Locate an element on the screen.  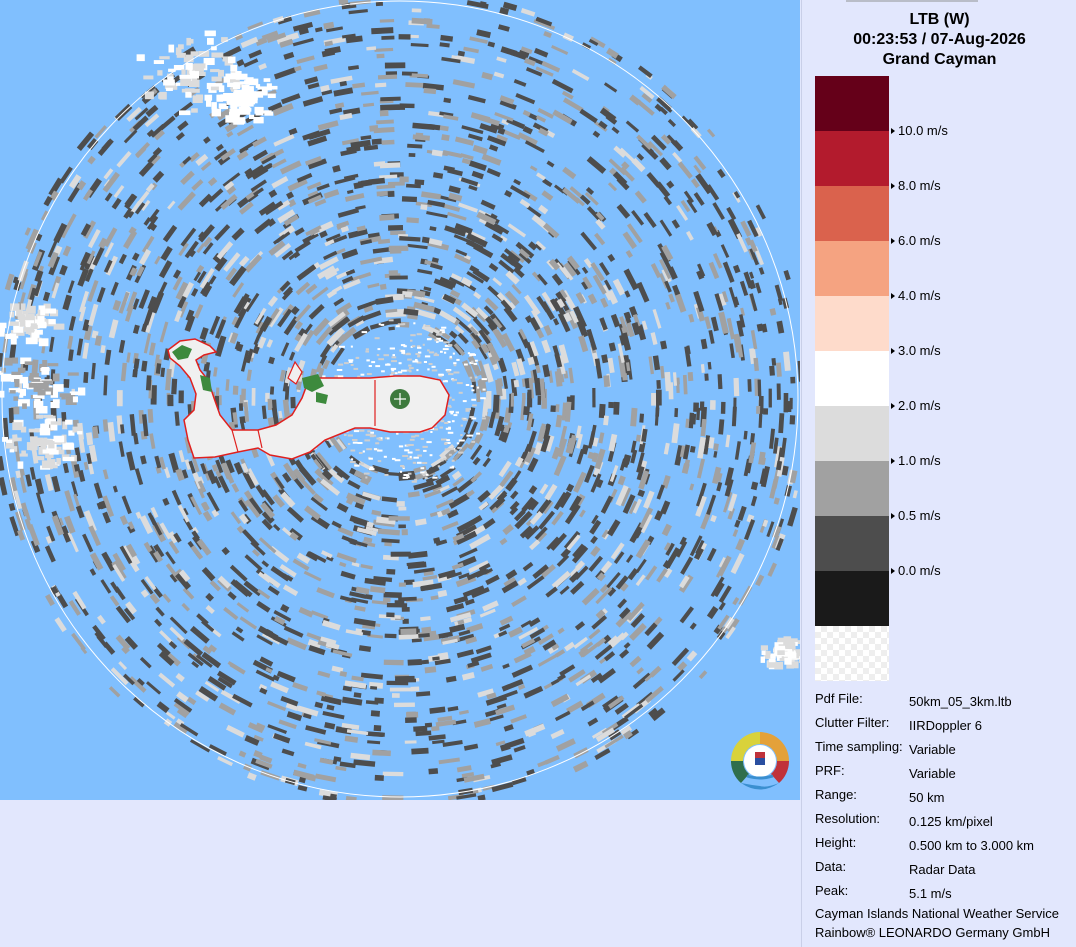
info-value: 50 km is located at coordinates (927, 797).